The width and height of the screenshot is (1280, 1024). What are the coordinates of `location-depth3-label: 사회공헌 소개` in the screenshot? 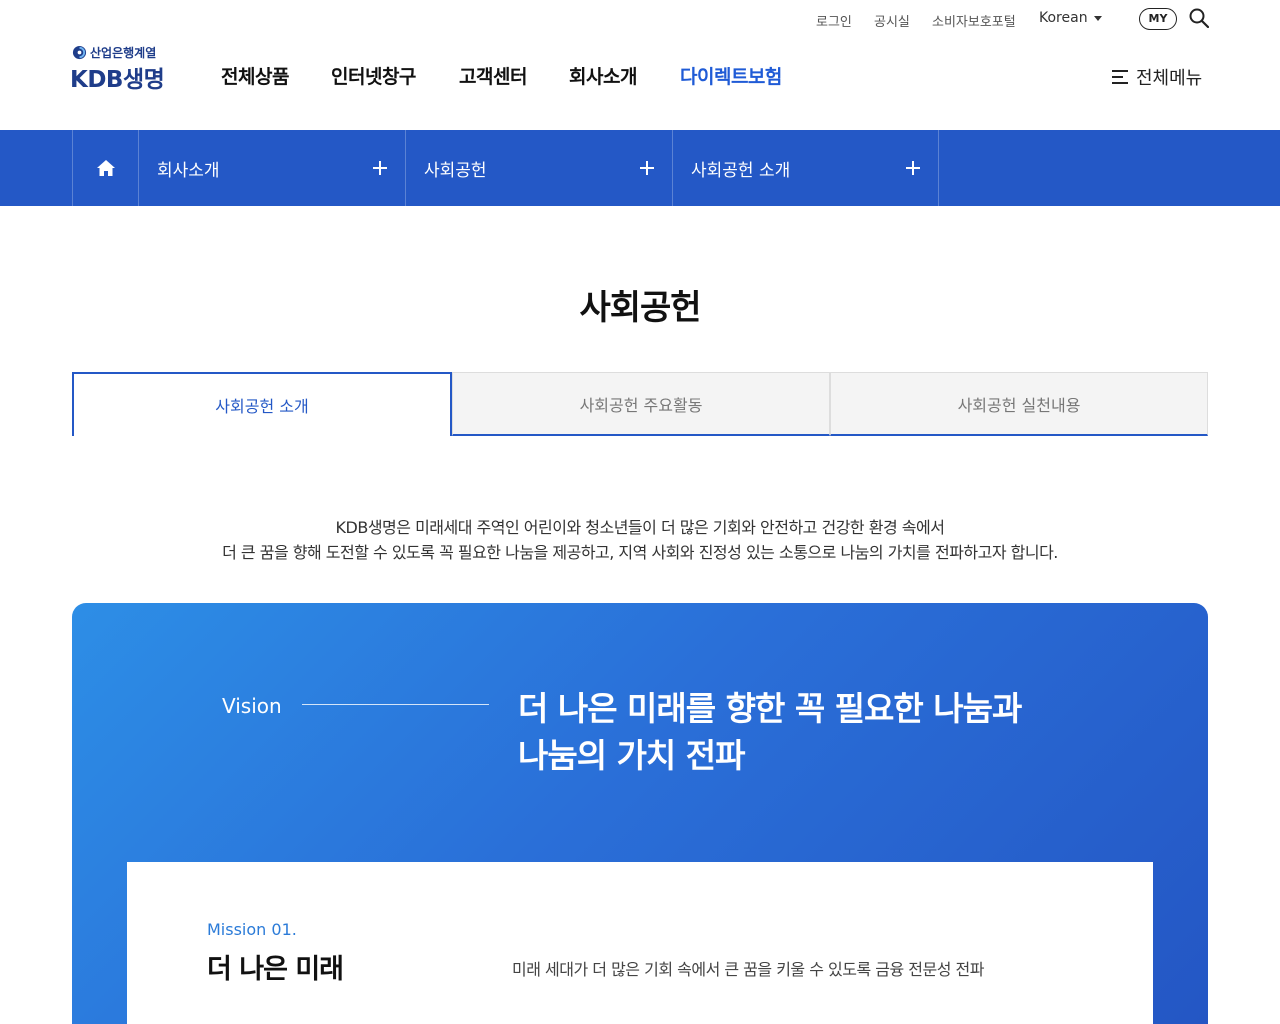 It's located at (741, 170).